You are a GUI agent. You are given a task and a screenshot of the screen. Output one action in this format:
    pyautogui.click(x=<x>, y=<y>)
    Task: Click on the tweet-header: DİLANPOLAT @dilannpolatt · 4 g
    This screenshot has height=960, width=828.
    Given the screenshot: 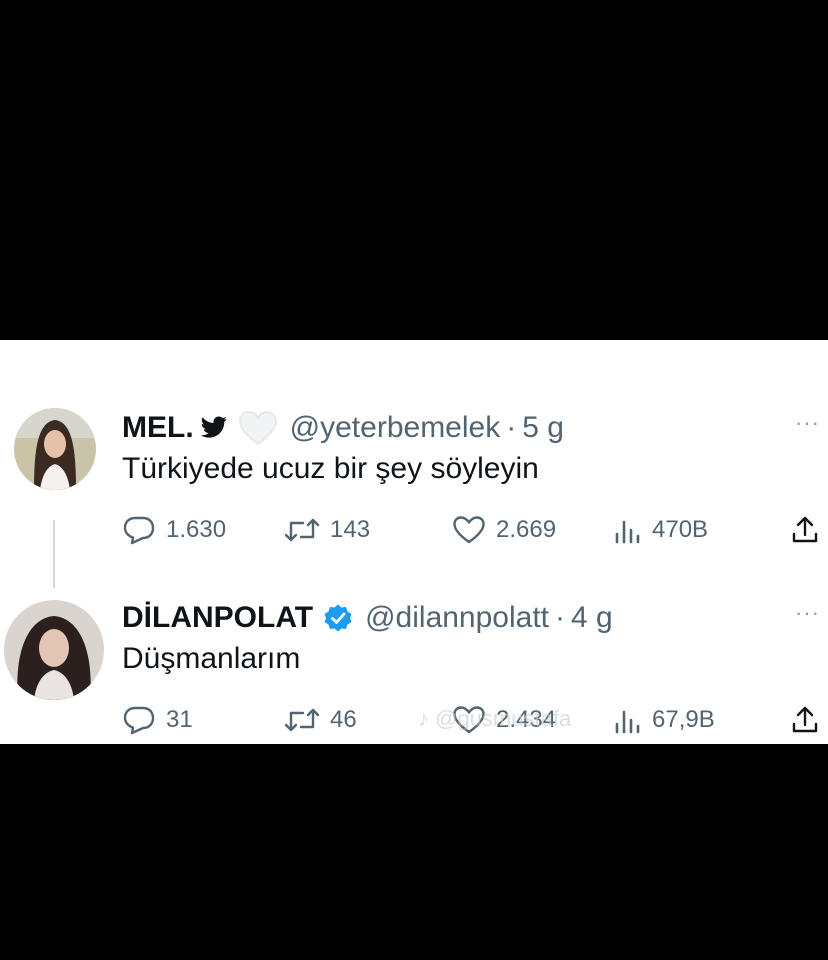 What is the action you would take?
    pyautogui.click(x=367, y=618)
    